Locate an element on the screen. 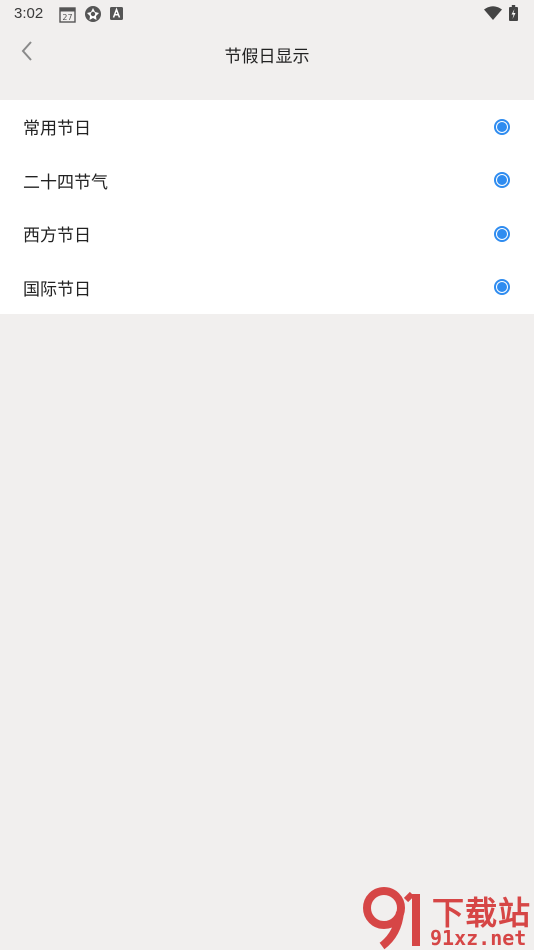 The height and width of the screenshot is (950, 534). status-bar: 3:02 27 is located at coordinates (267, 14).